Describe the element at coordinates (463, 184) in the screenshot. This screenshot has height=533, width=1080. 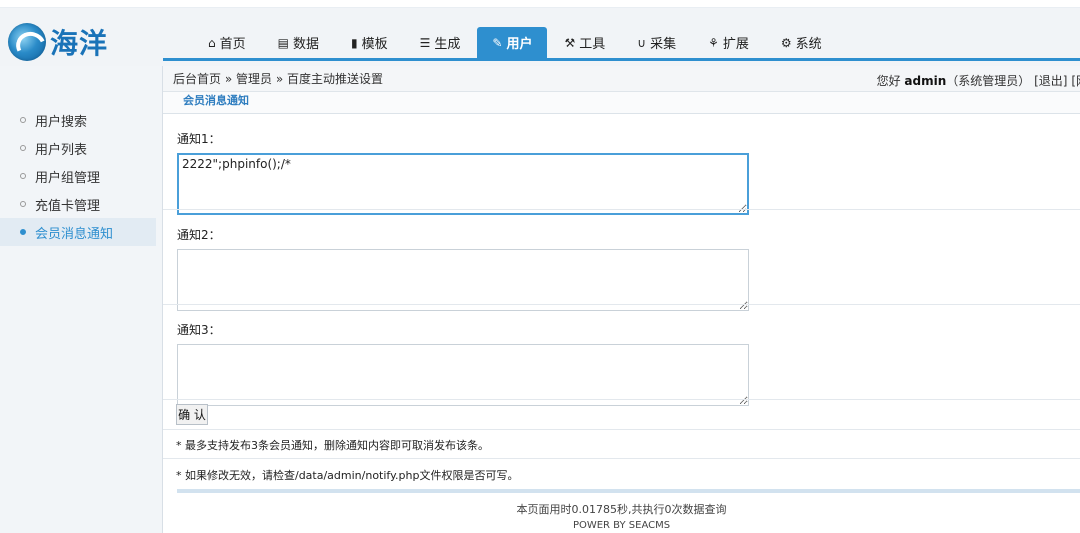
I see `notice1-textarea` at that location.